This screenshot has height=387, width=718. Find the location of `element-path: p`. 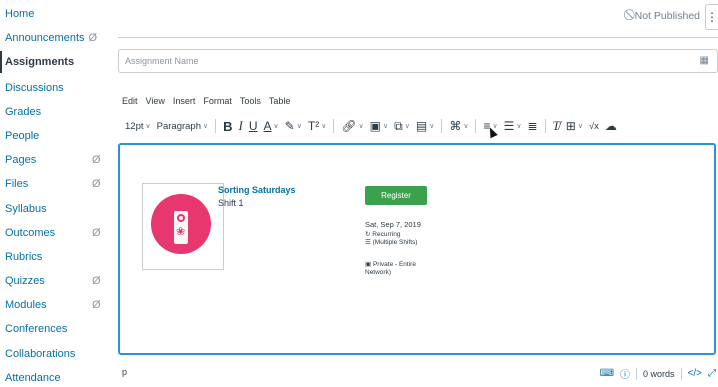

element-path: p is located at coordinates (124, 372).